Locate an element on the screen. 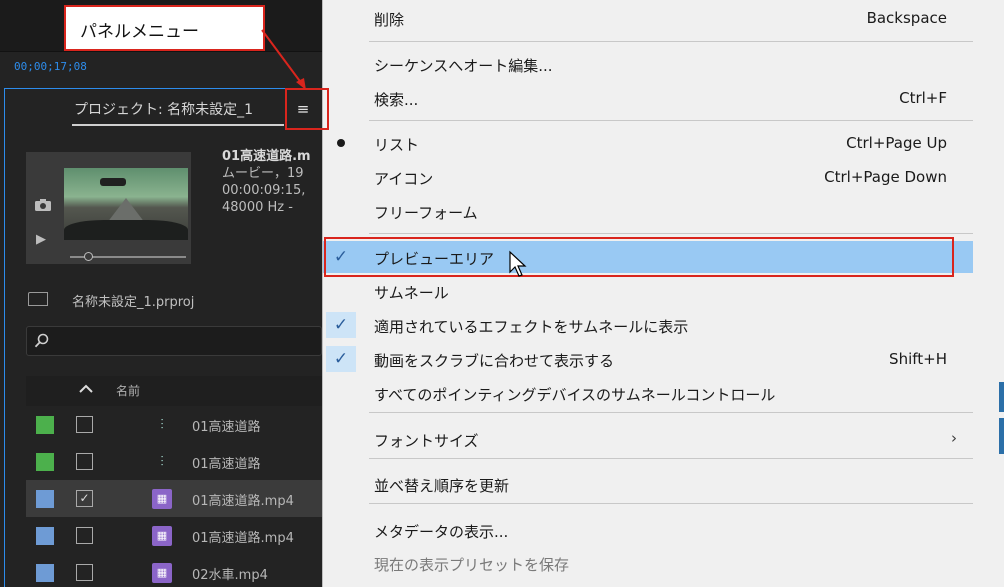 The height and width of the screenshot is (587, 1004). annotation-box-preview-area is located at coordinates (639, 257).